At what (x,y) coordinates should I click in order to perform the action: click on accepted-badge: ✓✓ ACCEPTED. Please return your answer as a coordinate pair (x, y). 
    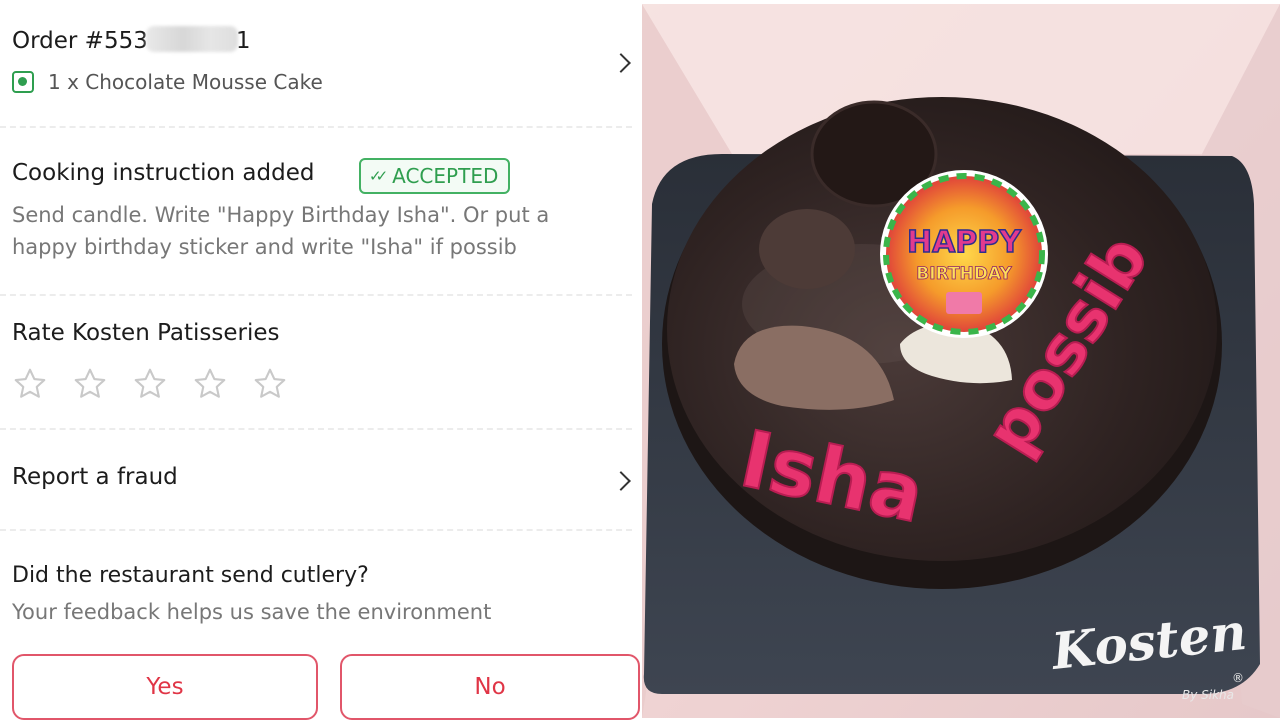
    Looking at the image, I should click on (435, 176).